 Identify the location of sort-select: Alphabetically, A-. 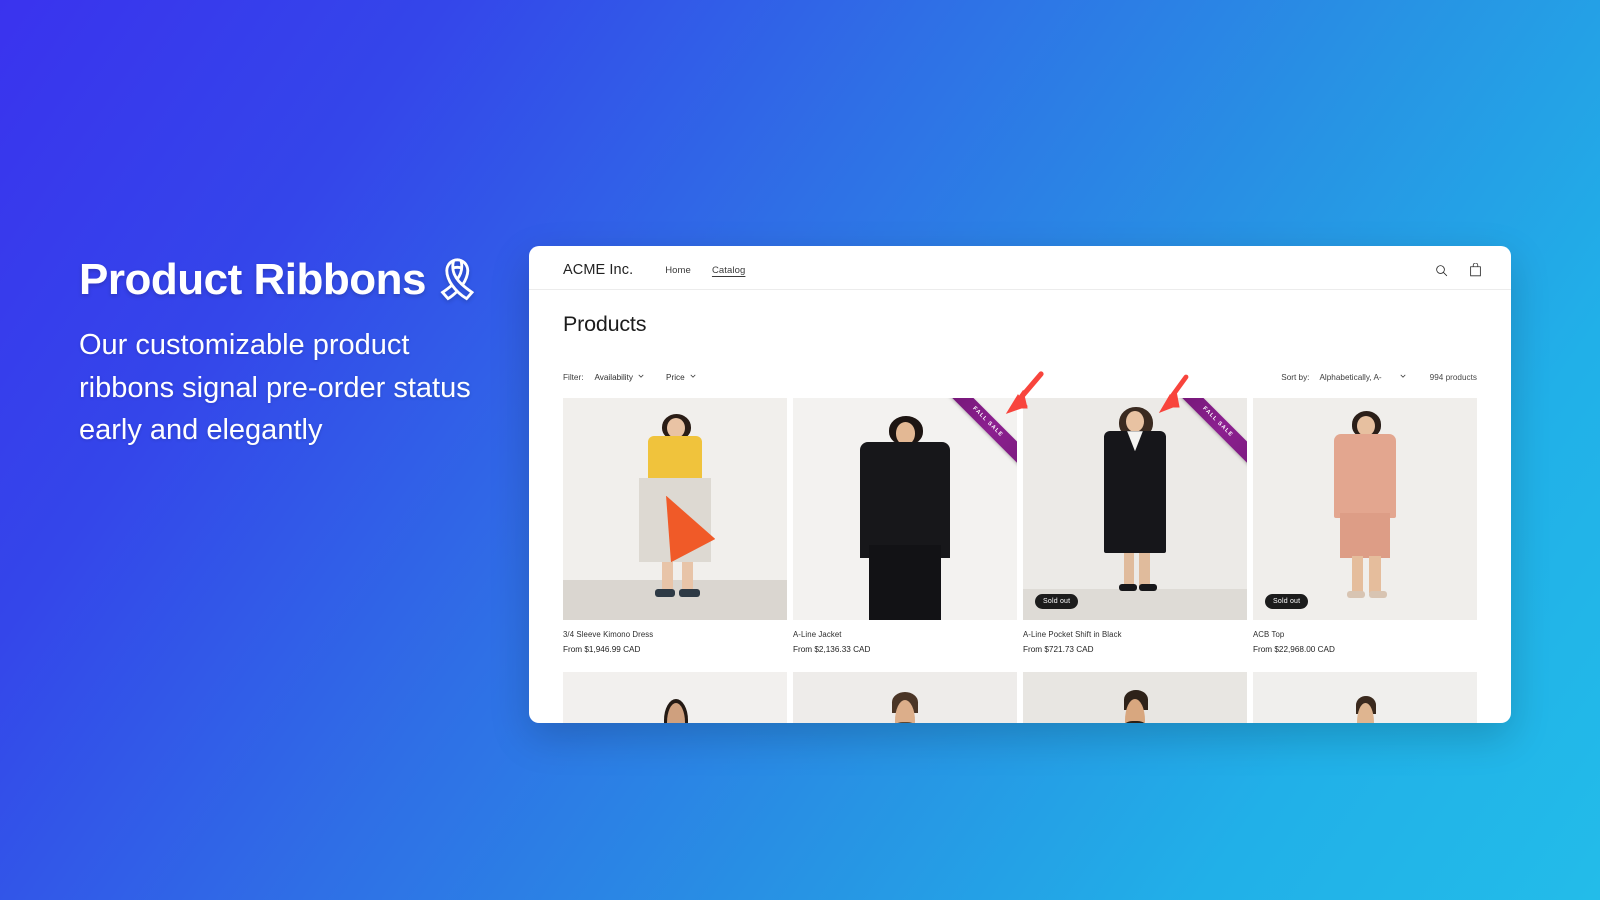
(1362, 377).